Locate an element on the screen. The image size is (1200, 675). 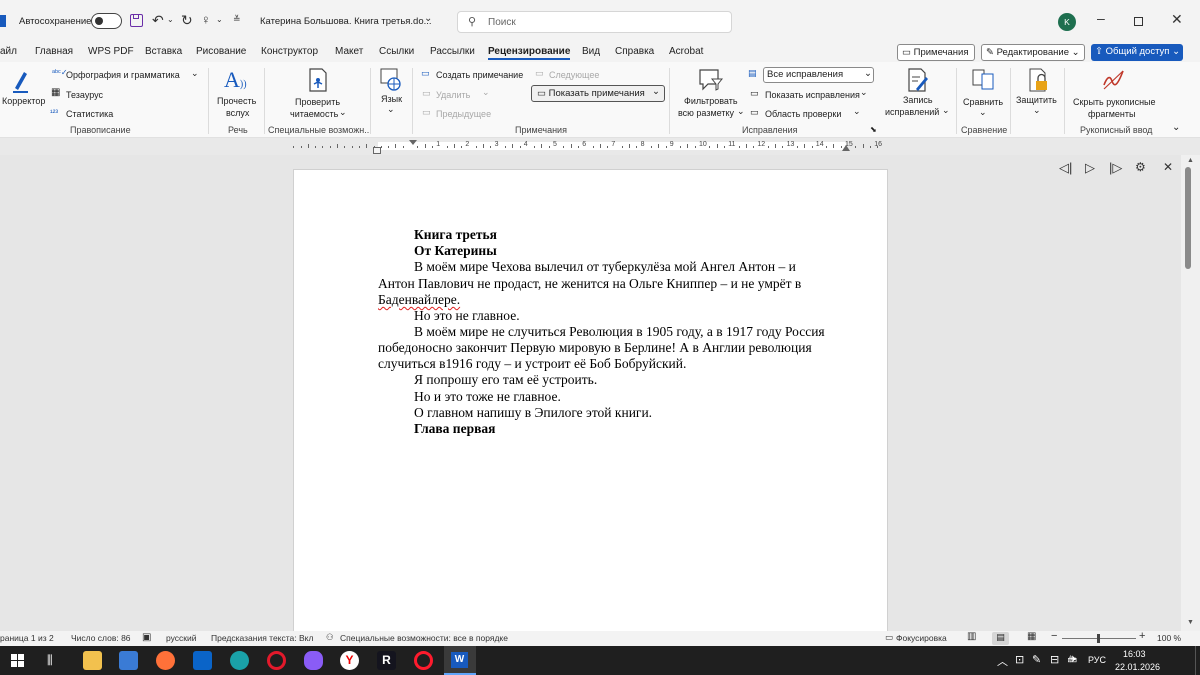
thesaurus-button: Тезаурус is located at coordinates (84, 95).